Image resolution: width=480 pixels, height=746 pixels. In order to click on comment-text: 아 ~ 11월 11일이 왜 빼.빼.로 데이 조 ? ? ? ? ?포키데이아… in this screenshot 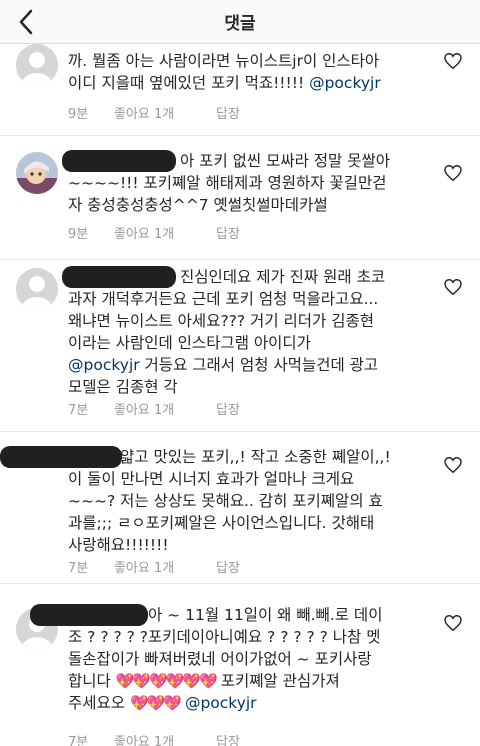, I will do `click(225, 659)`.